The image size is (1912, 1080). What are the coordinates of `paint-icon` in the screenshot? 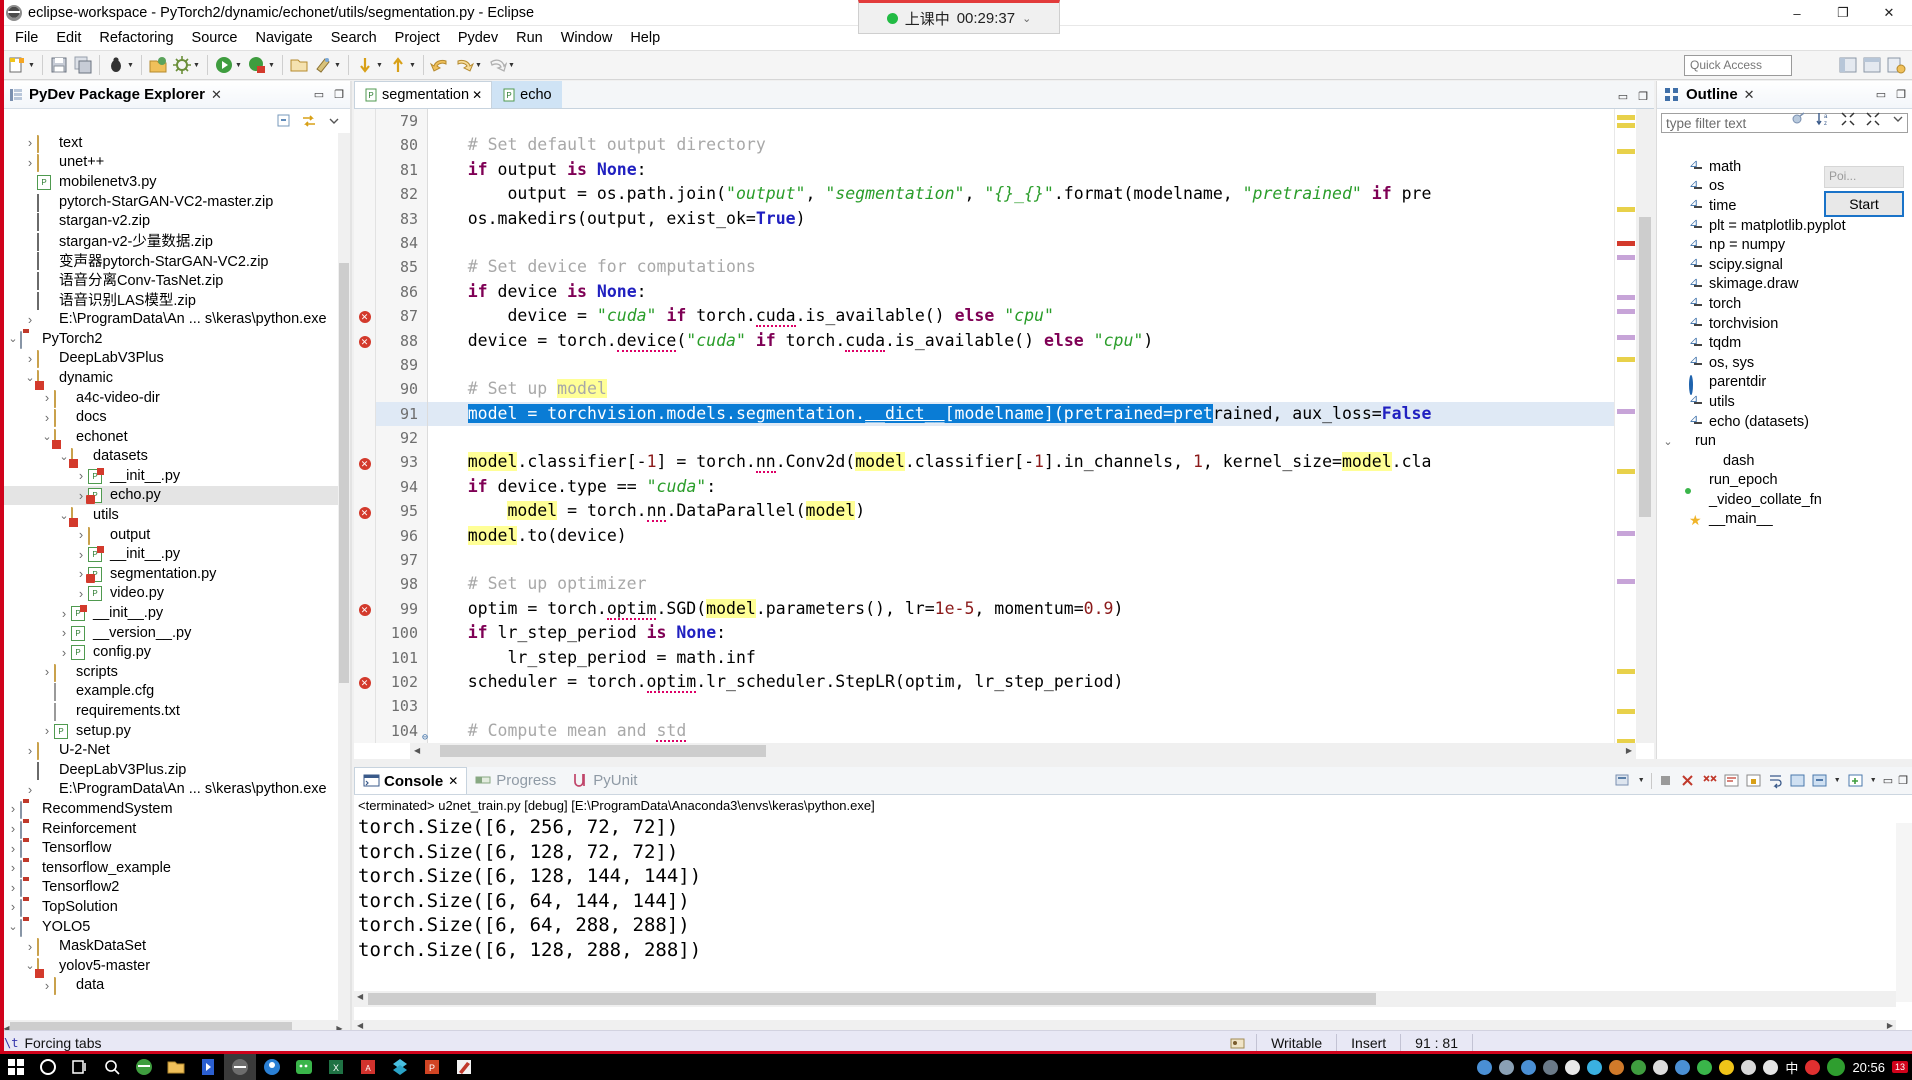 It's located at (464, 1067).